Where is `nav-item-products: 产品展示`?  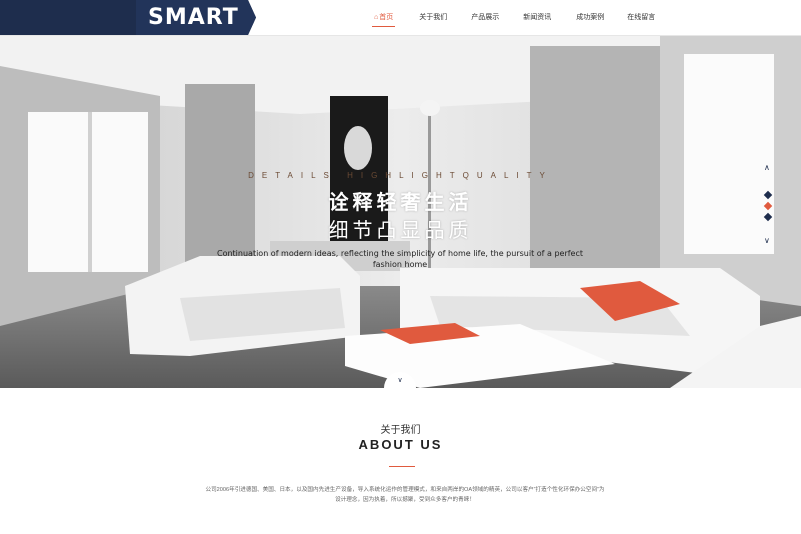
nav-item-products: 产品展示 is located at coordinates (485, 17).